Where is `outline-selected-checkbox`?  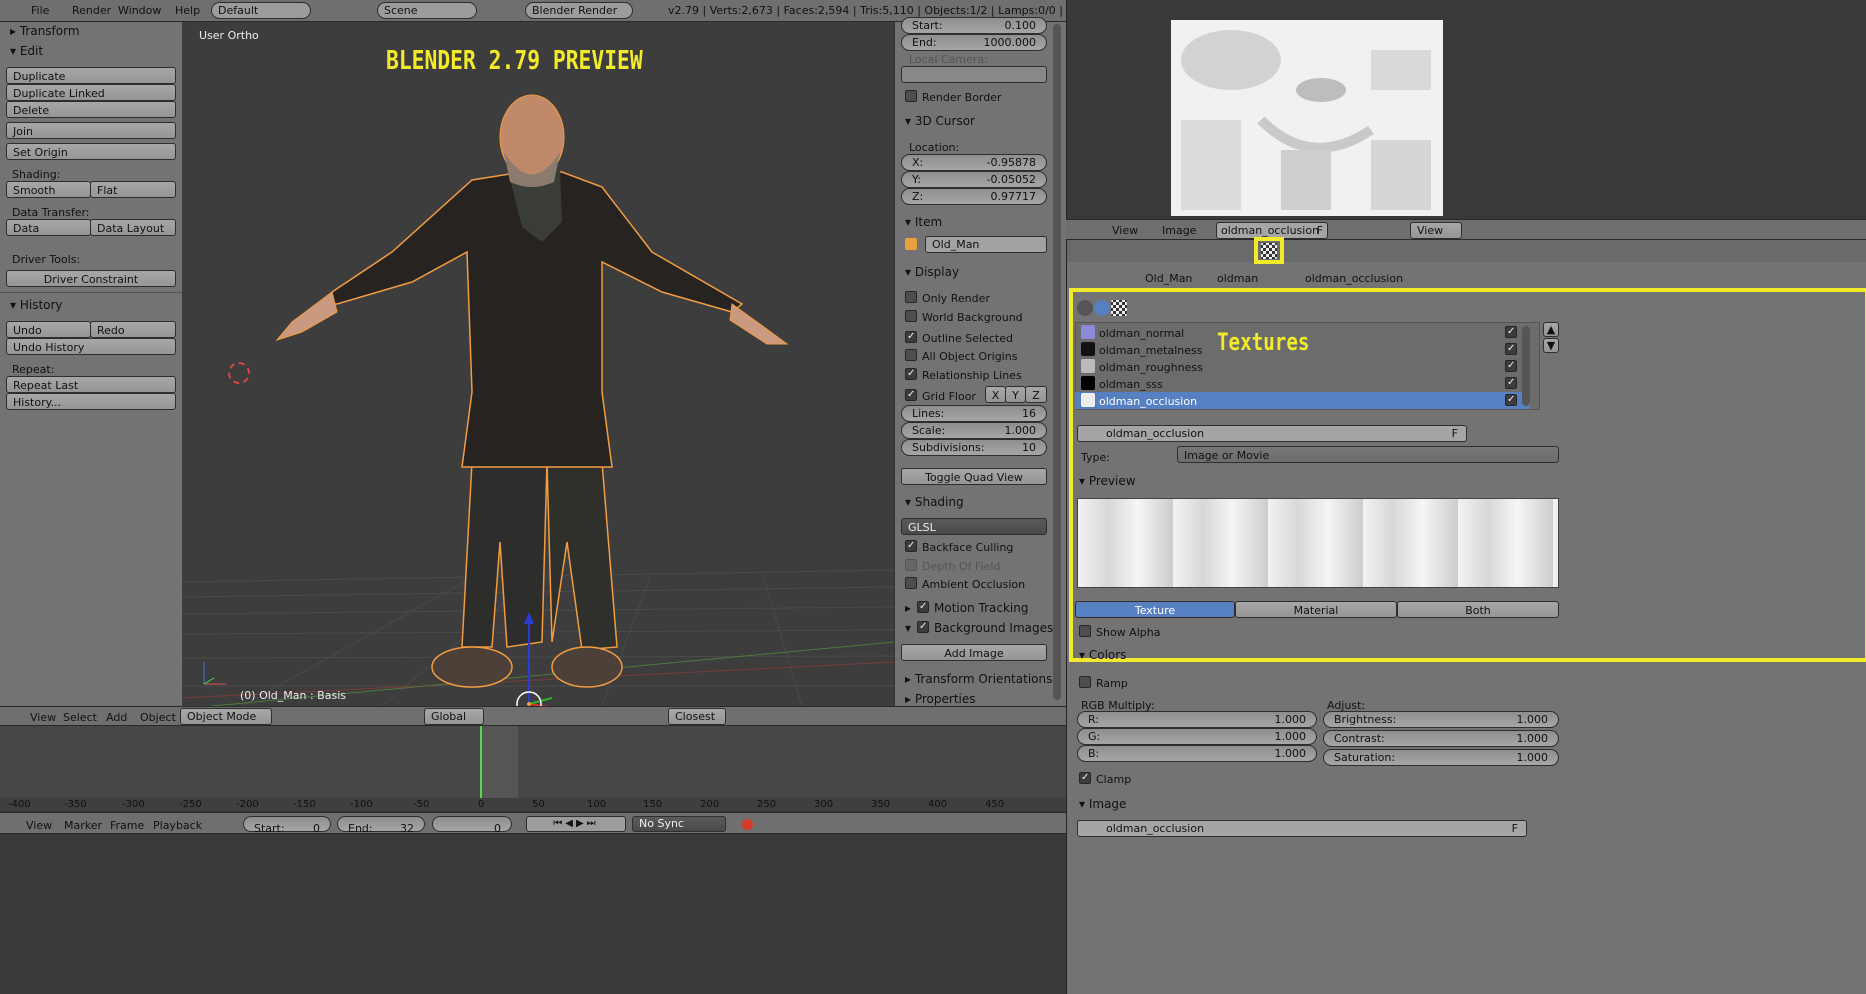
outline-selected-checkbox is located at coordinates (911, 337).